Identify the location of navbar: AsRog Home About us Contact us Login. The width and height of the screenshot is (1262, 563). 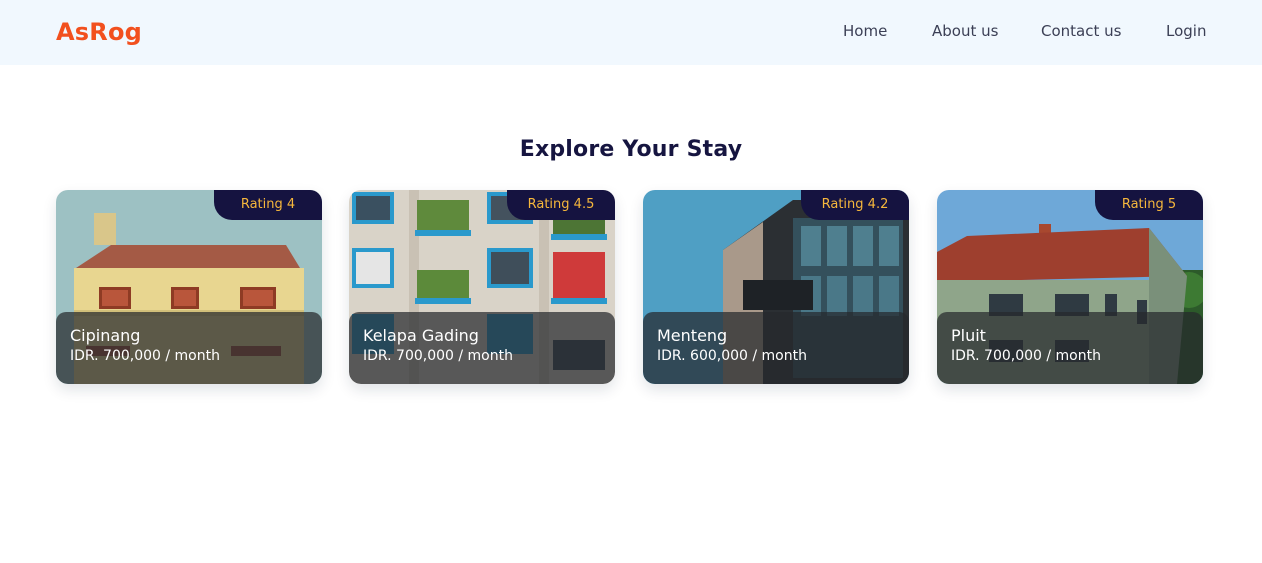
(631, 32).